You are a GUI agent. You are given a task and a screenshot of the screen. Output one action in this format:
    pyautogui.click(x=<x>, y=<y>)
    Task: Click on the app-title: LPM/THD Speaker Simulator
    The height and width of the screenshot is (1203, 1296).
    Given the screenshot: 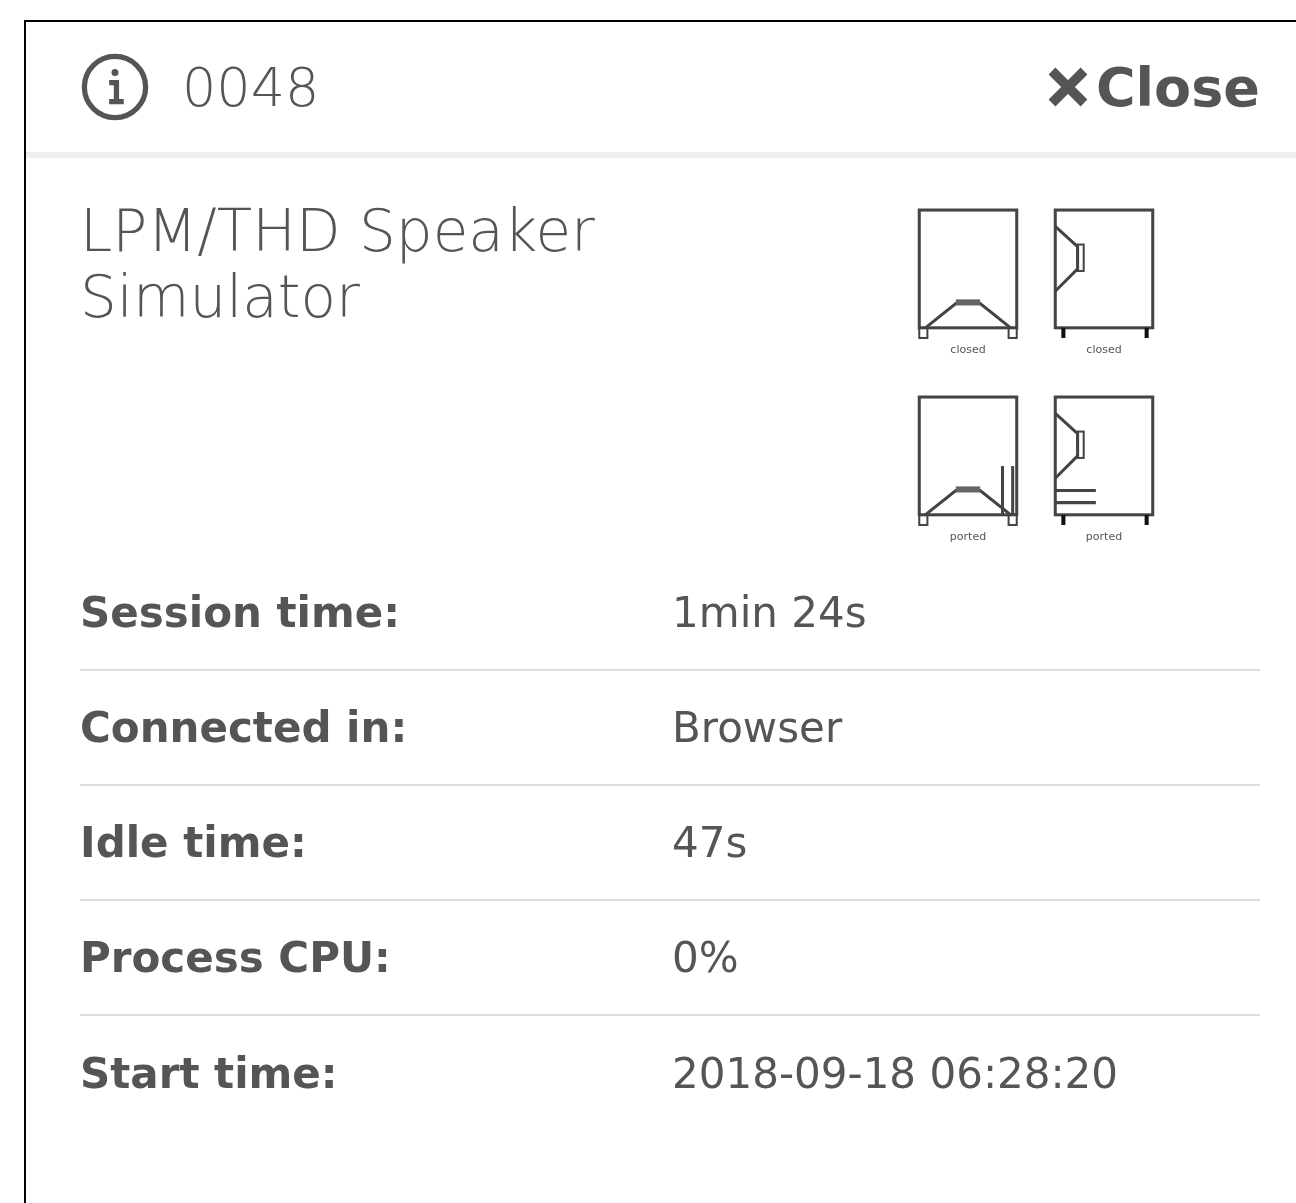 What is the action you would take?
    pyautogui.click(x=338, y=265)
    